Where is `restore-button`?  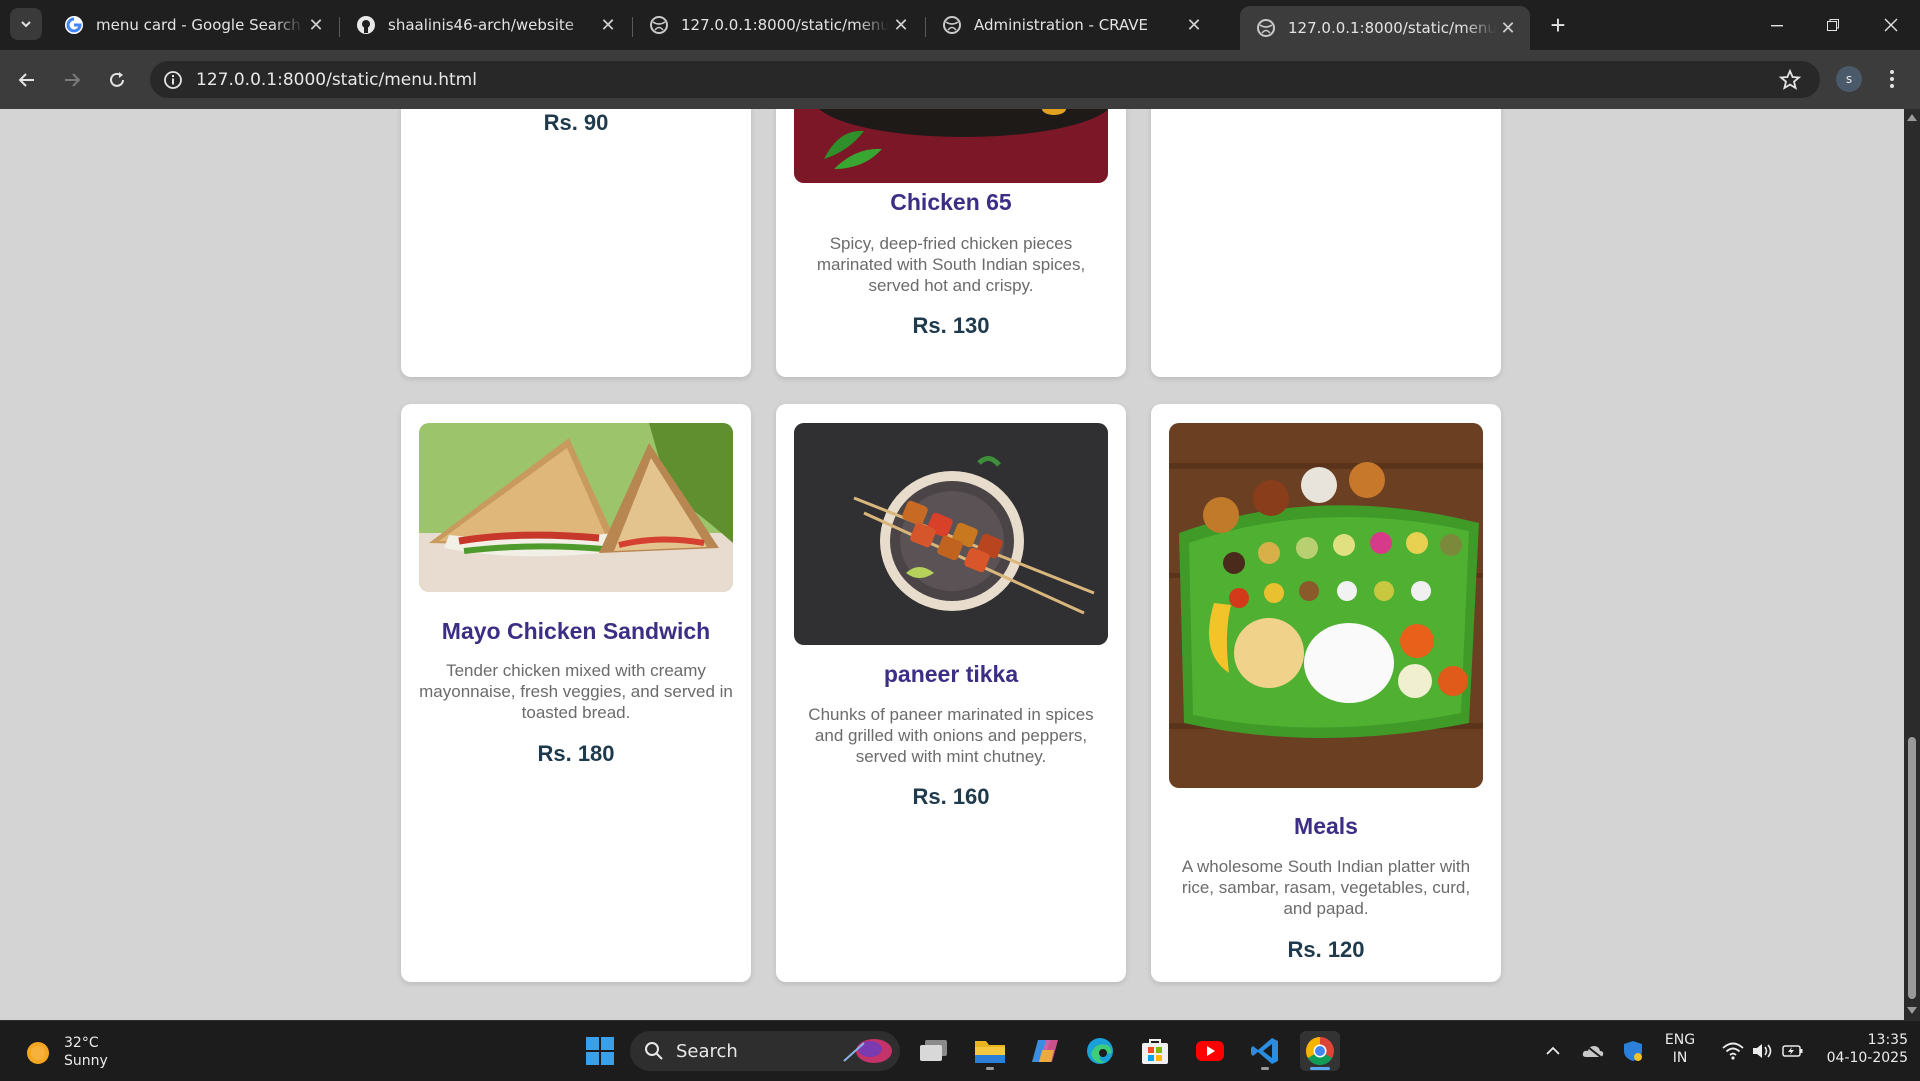
restore-button is located at coordinates (1833, 25).